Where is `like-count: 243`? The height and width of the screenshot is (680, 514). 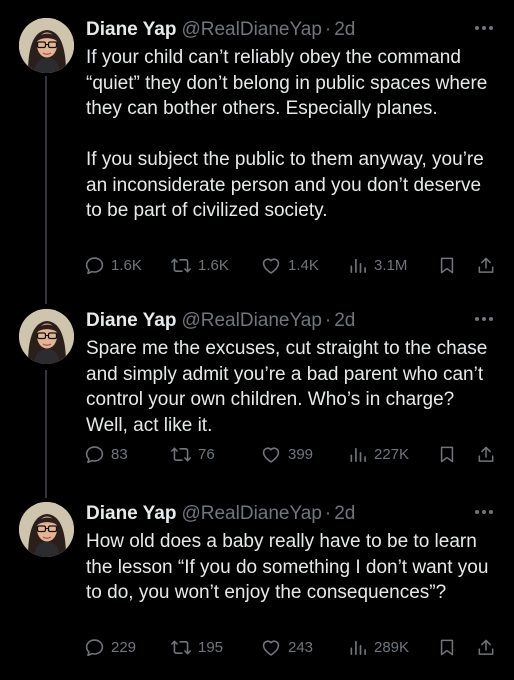 like-count: 243 is located at coordinates (301, 647).